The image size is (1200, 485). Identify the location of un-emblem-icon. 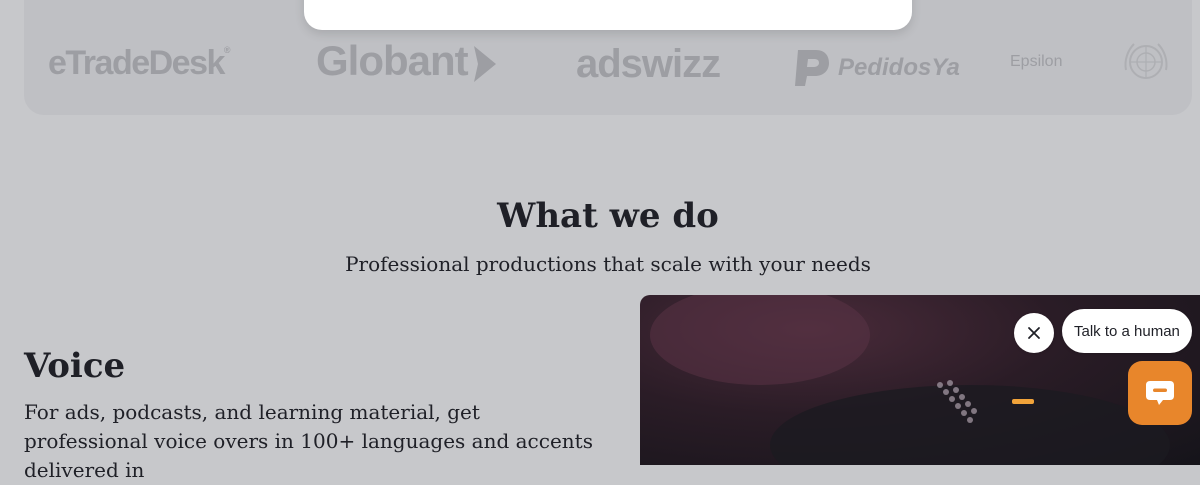
(1146, 64).